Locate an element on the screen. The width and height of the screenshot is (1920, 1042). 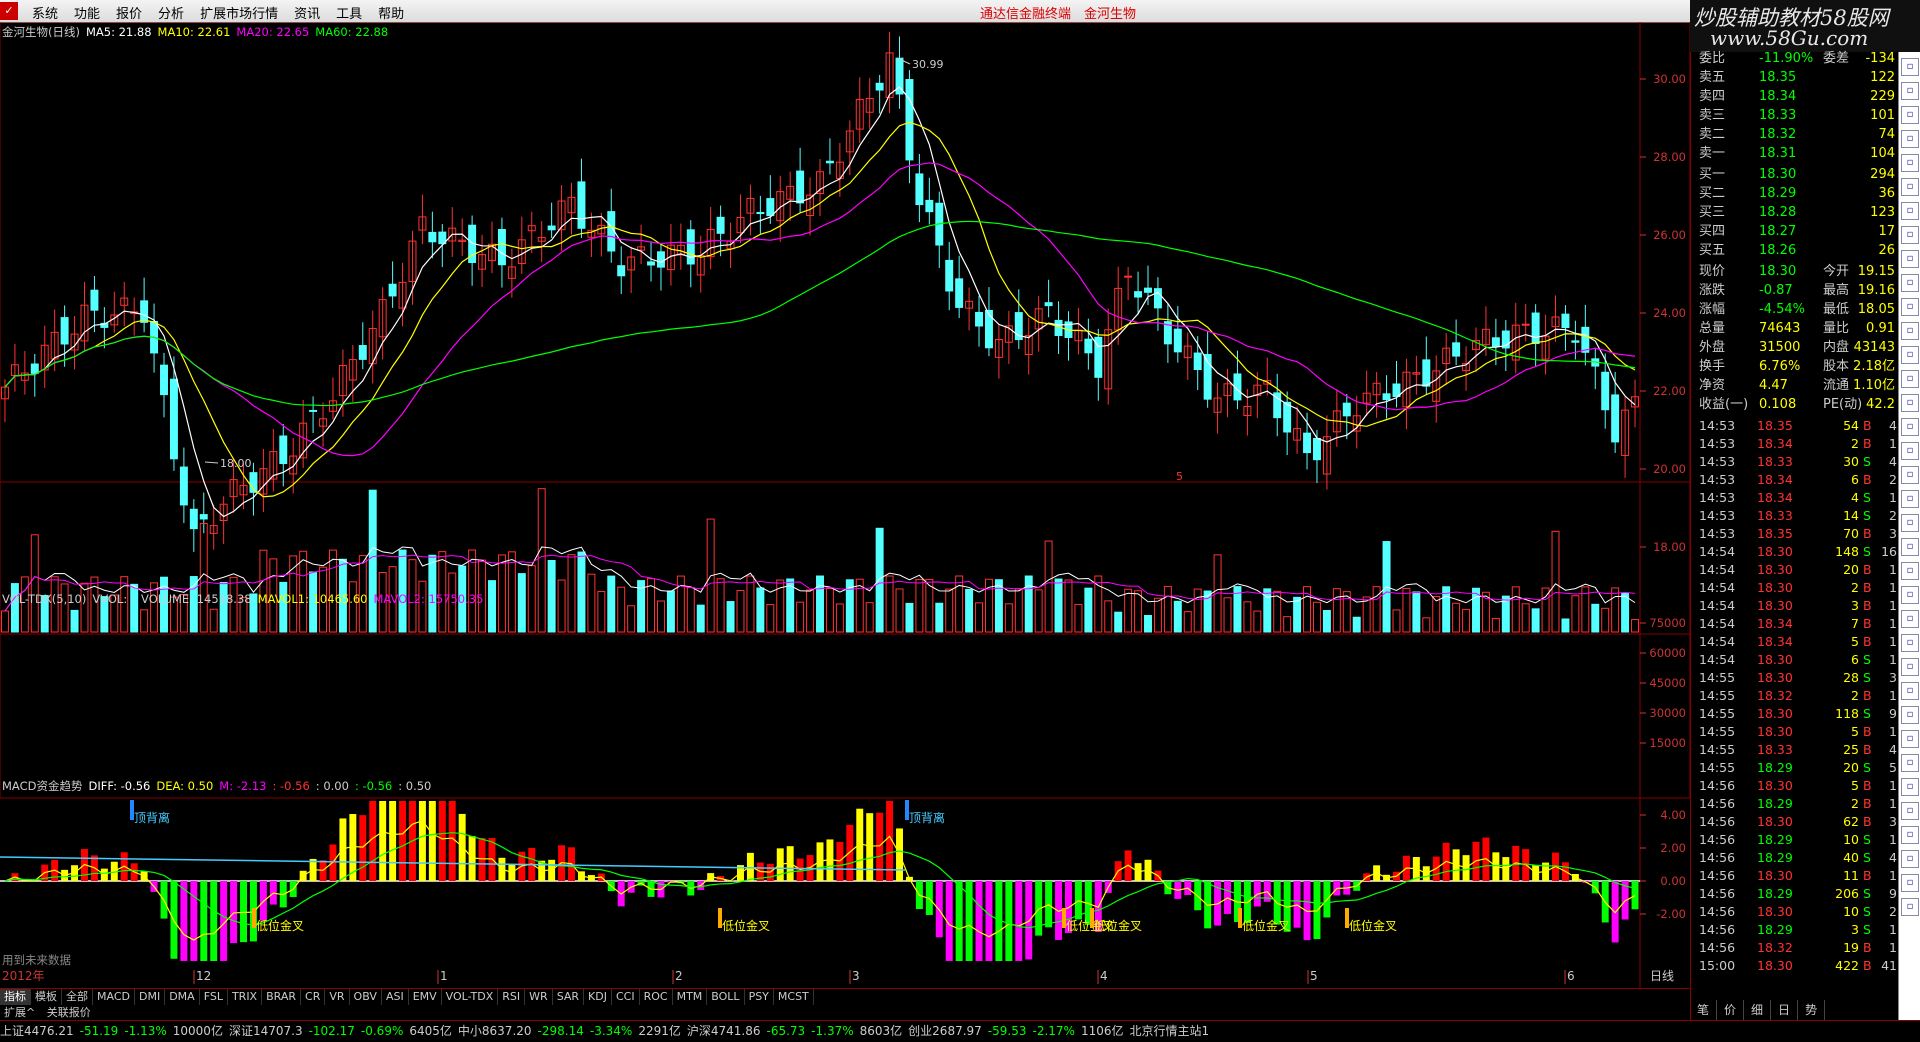
tick-cell: 2 is located at coordinates (1846, 696).